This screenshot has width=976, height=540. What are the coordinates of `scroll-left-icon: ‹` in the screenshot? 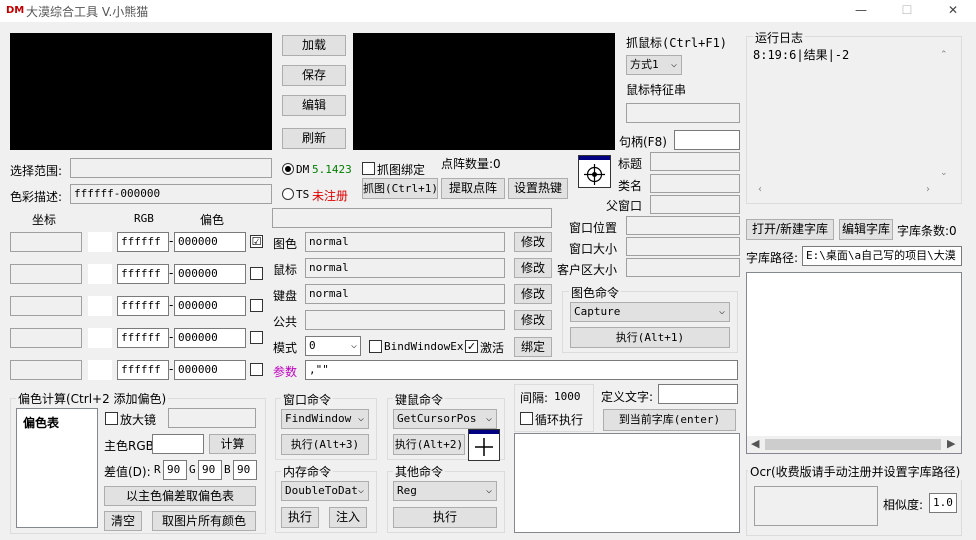 It's located at (760, 189).